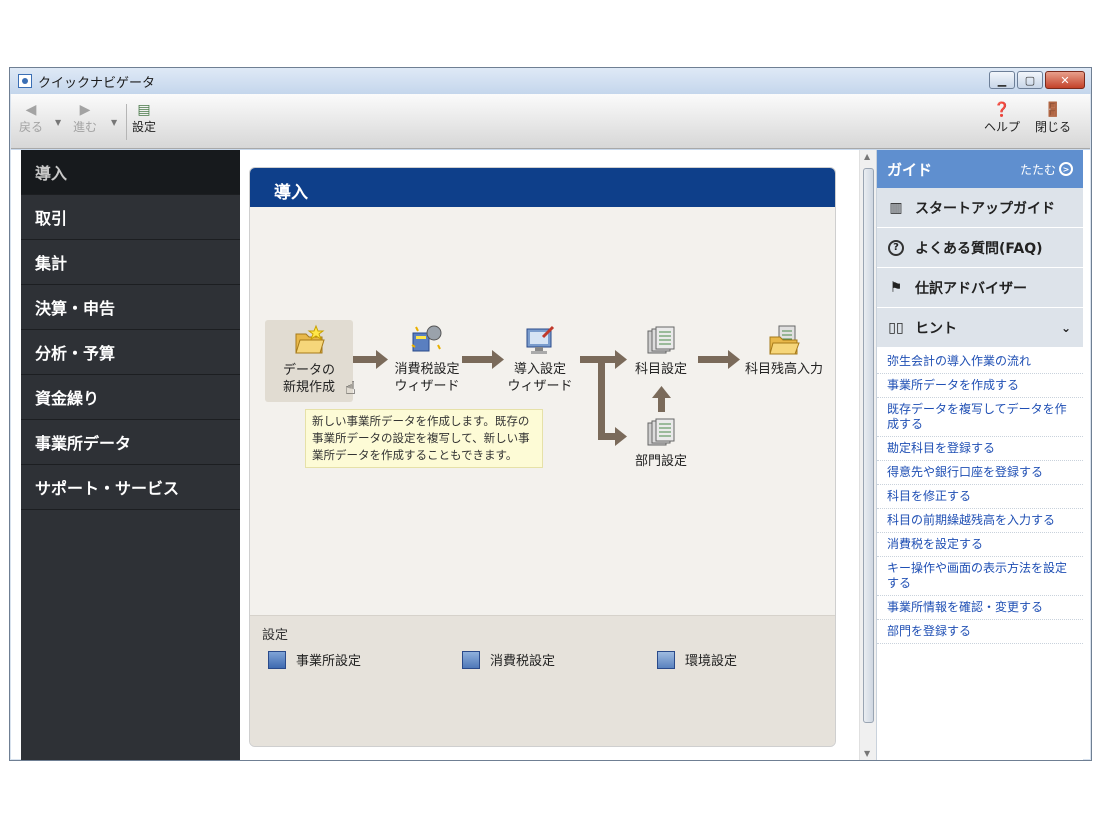 This screenshot has width=1100, height=825. Describe the element at coordinates (980, 576) in the screenshot. I see `hint-link: キー操作や画面の表示方法を設定する` at that location.